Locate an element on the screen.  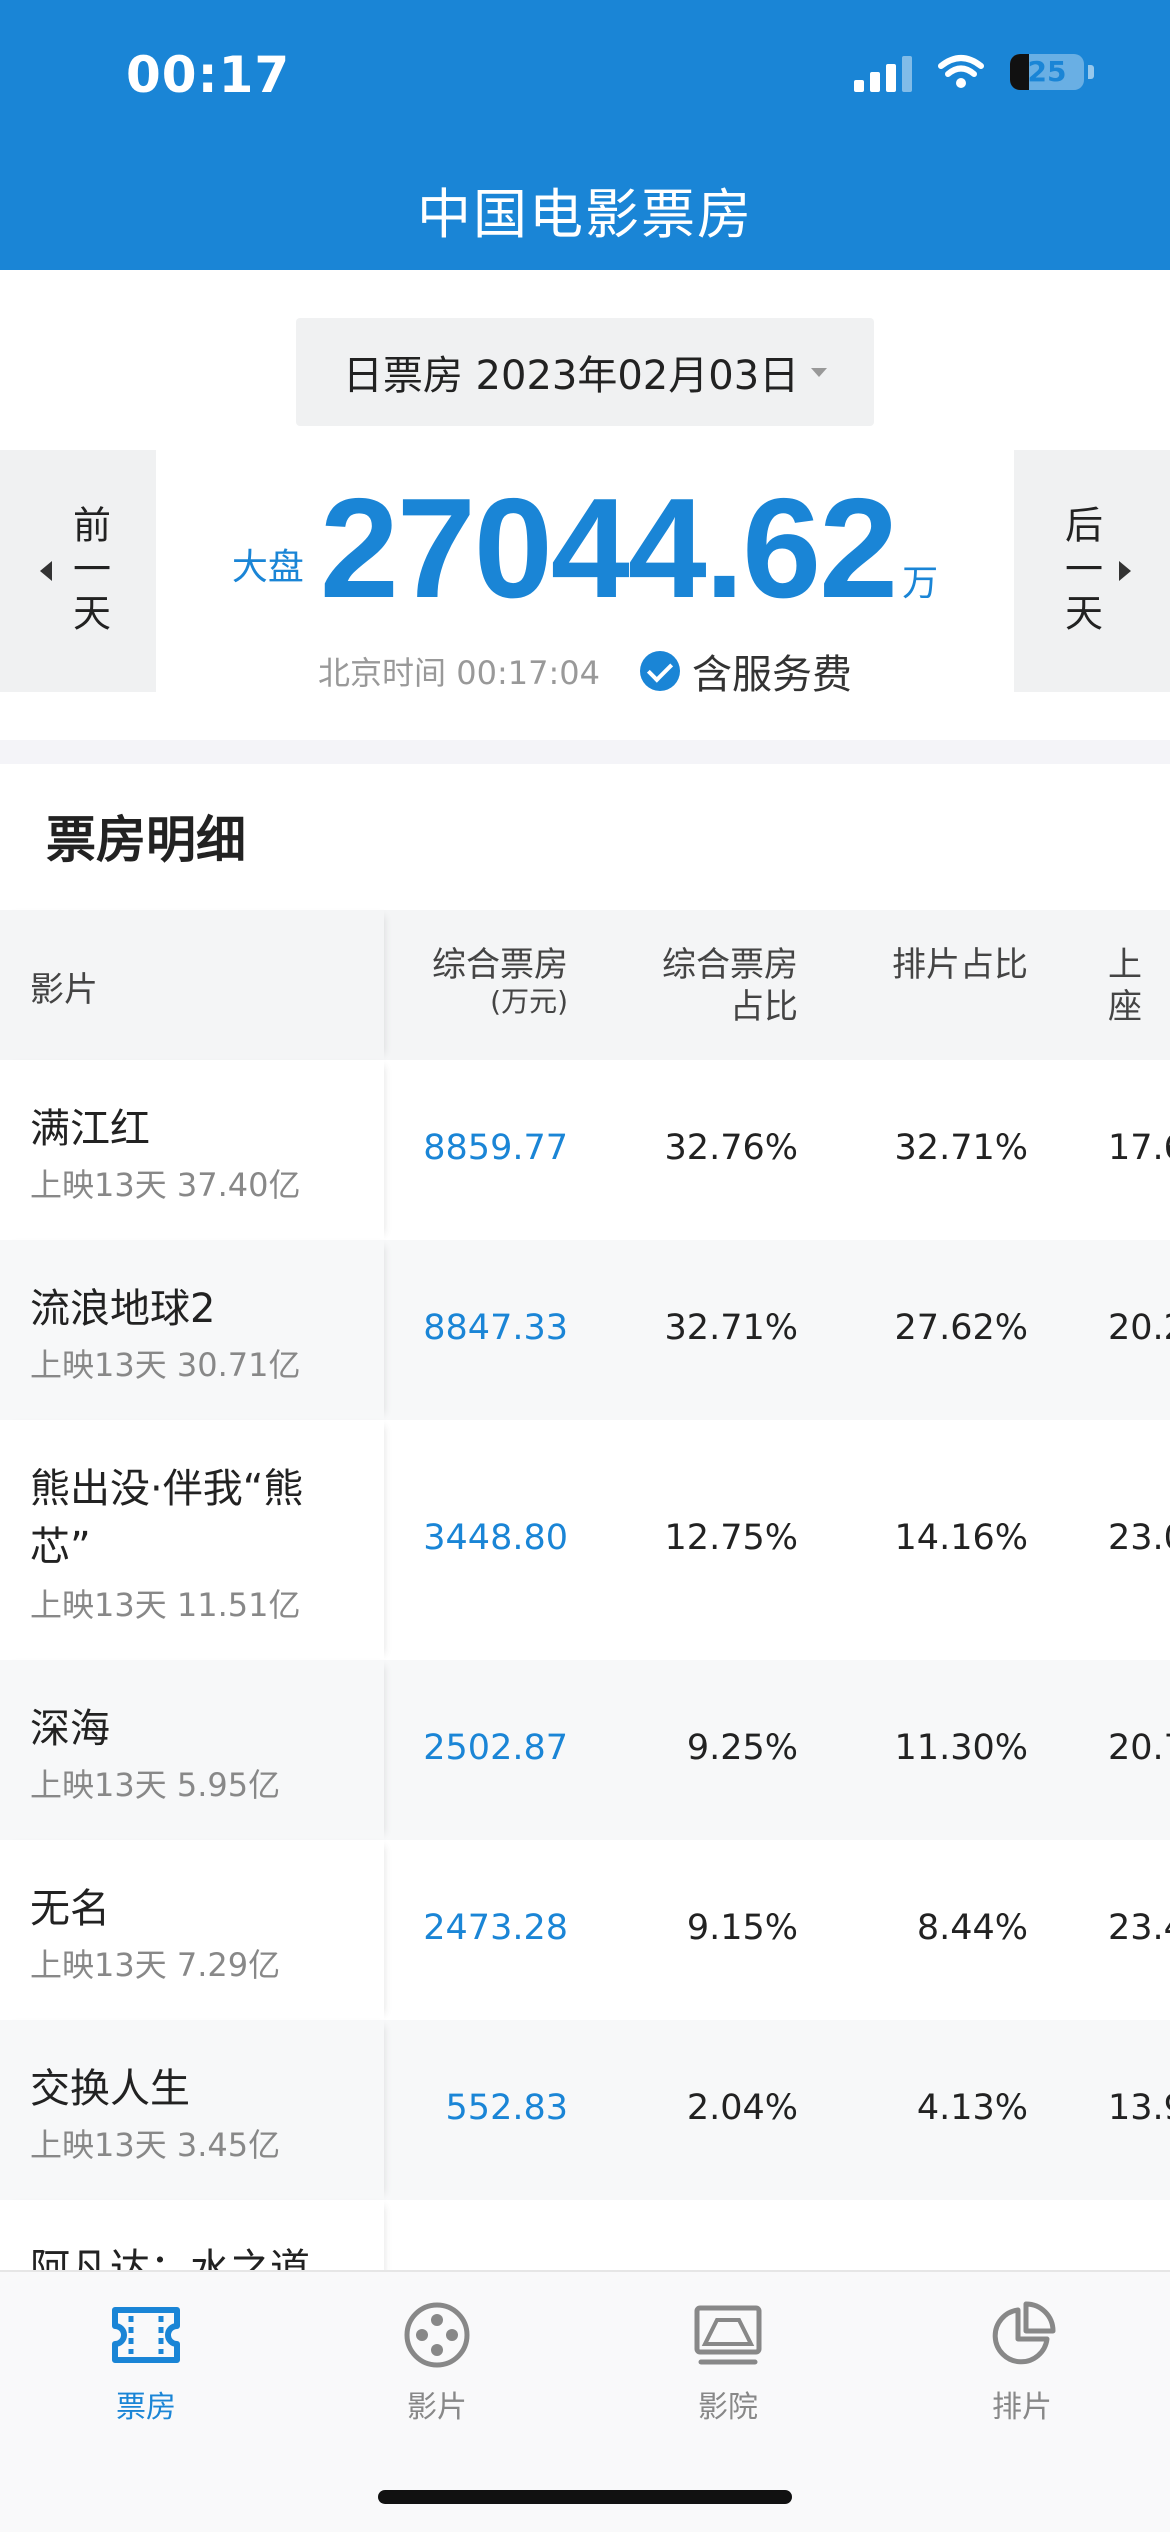
tab-schedule: 排片 is located at coordinates (1022, 2363).